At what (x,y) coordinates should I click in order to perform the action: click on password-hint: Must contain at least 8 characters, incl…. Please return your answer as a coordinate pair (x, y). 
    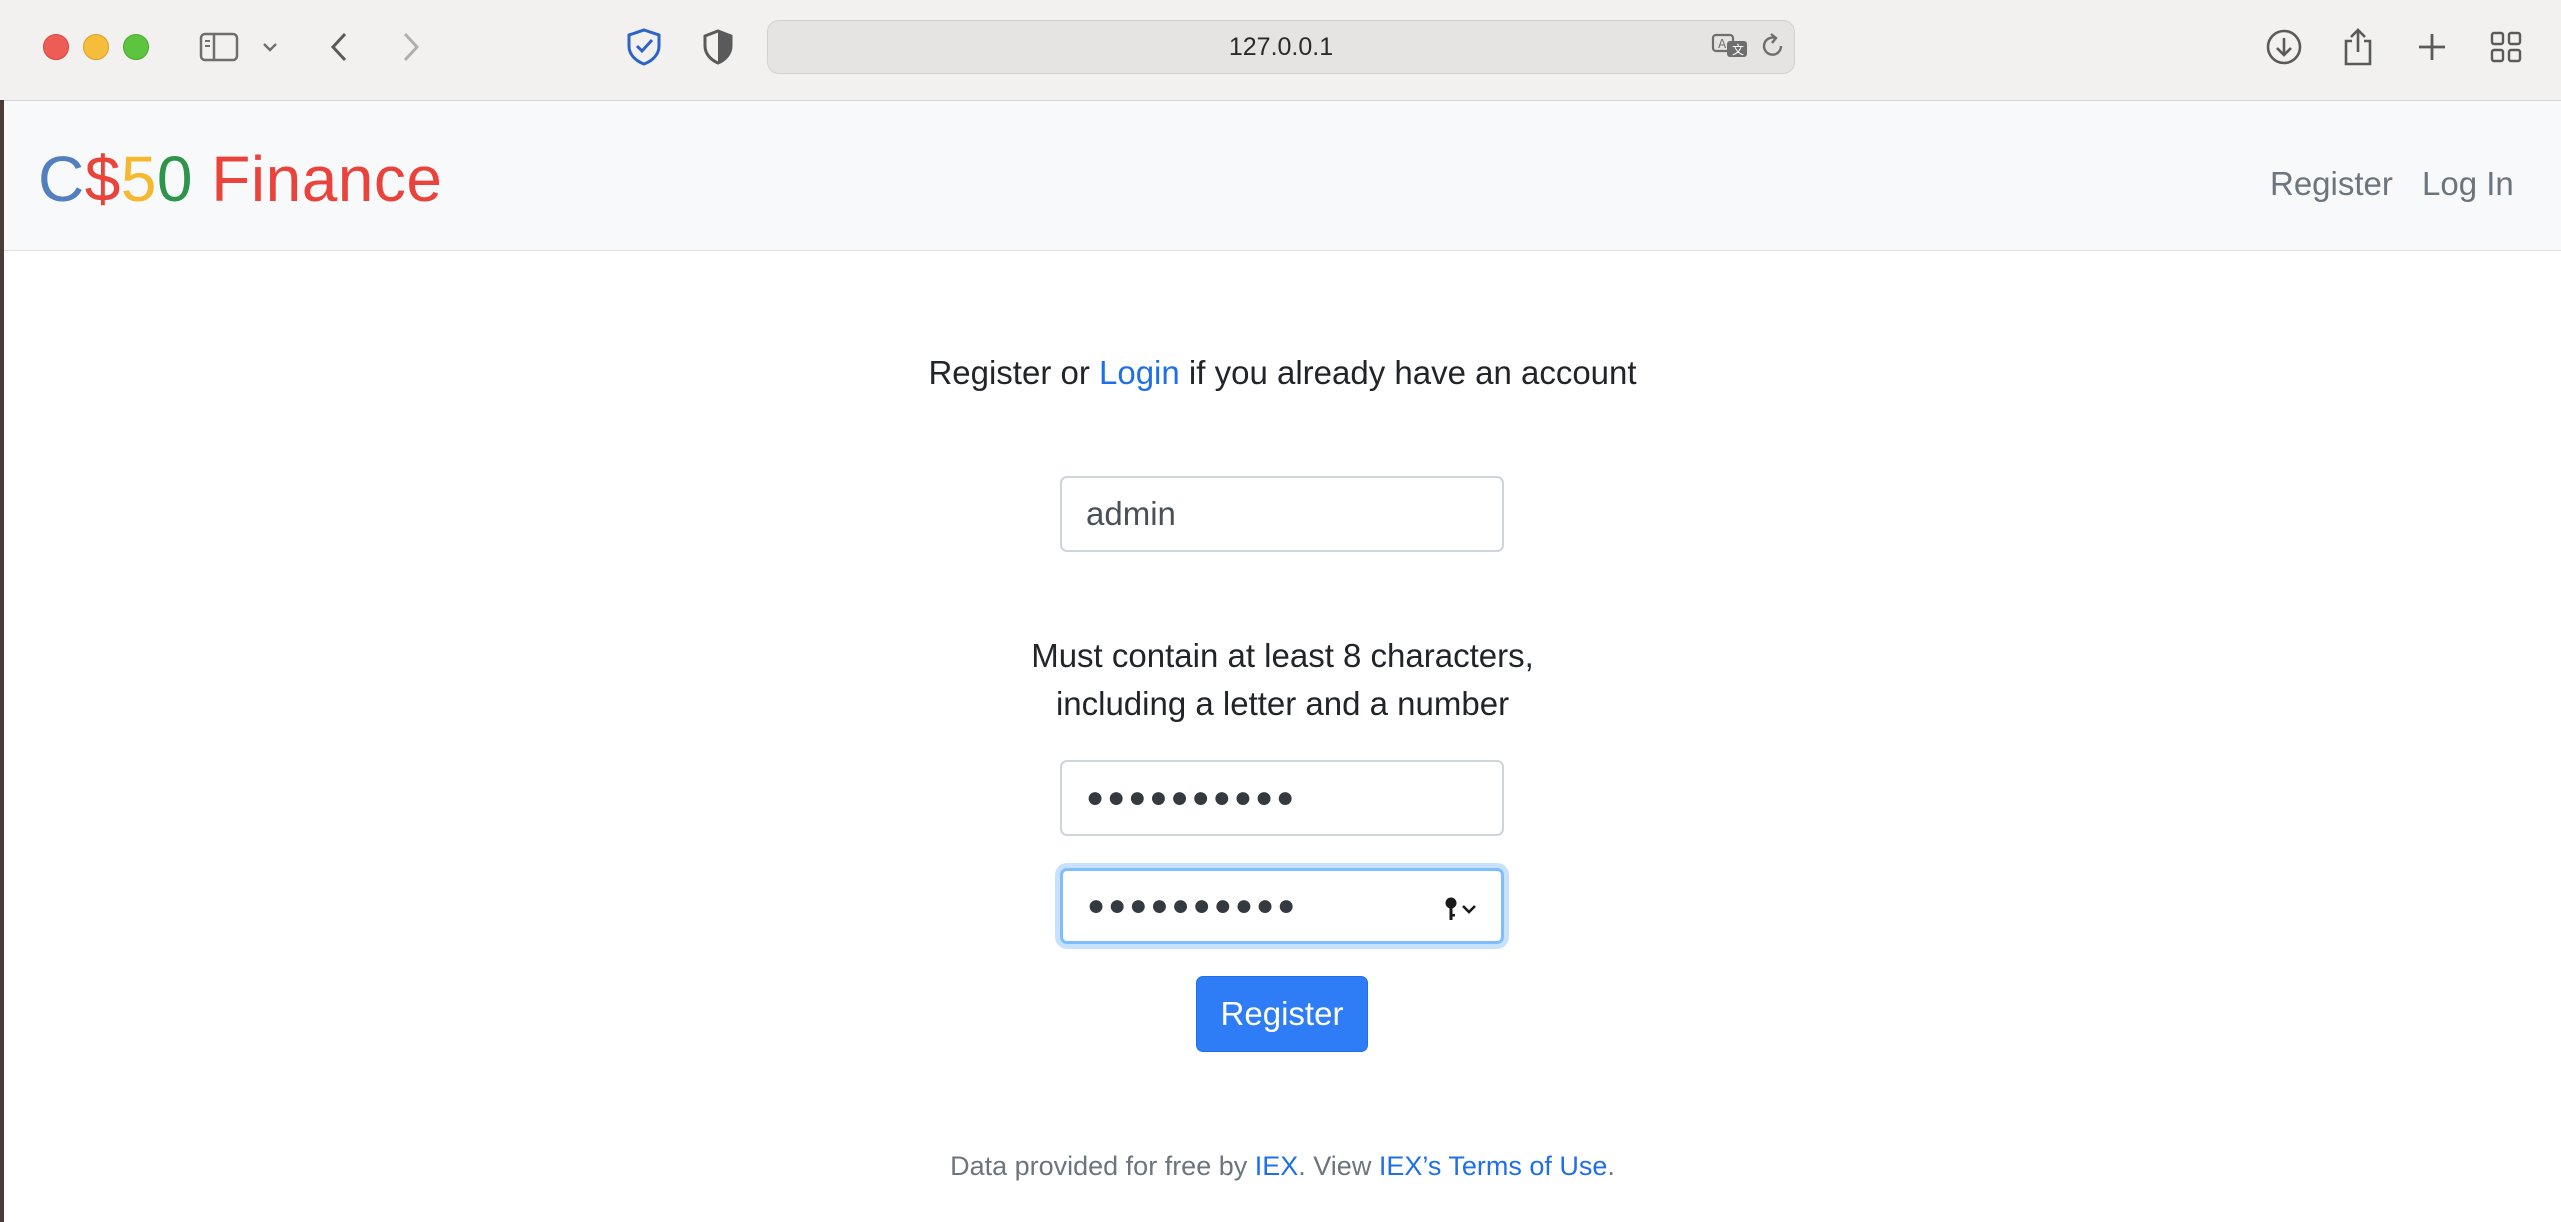
    Looking at the image, I should click on (1282, 680).